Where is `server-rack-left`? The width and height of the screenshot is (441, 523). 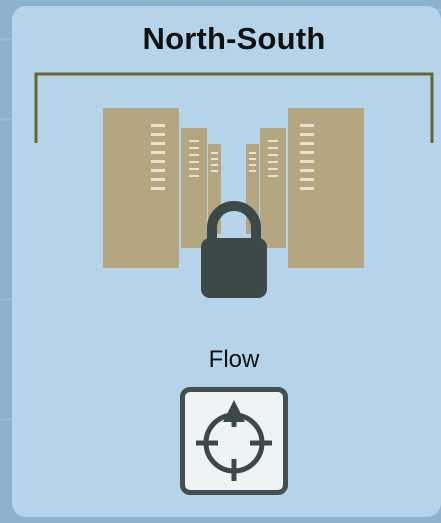 server-rack-left is located at coordinates (141, 188).